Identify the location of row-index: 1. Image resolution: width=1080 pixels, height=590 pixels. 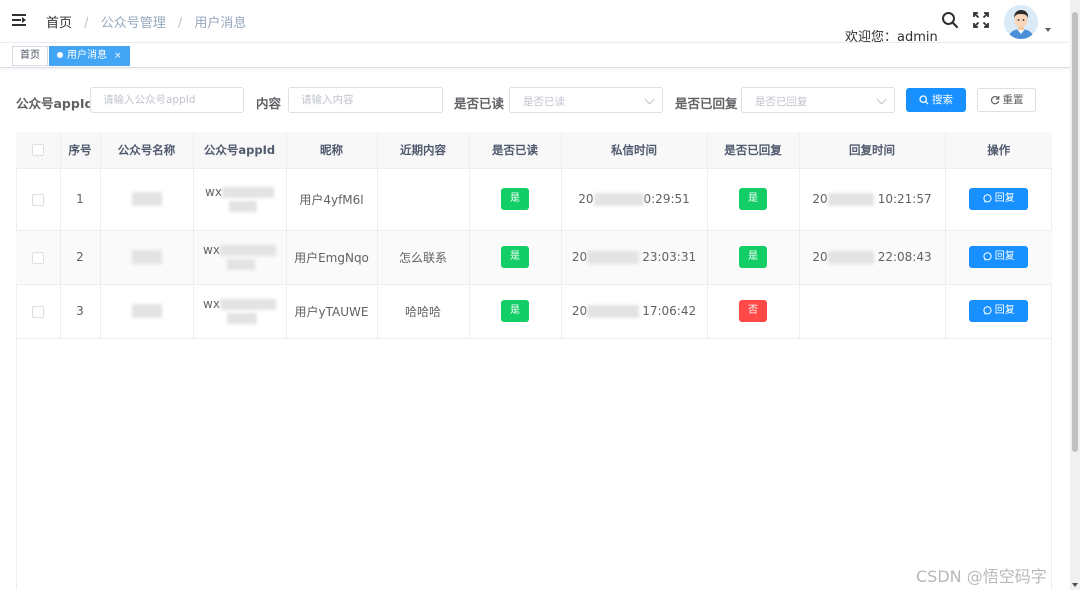
(80, 199).